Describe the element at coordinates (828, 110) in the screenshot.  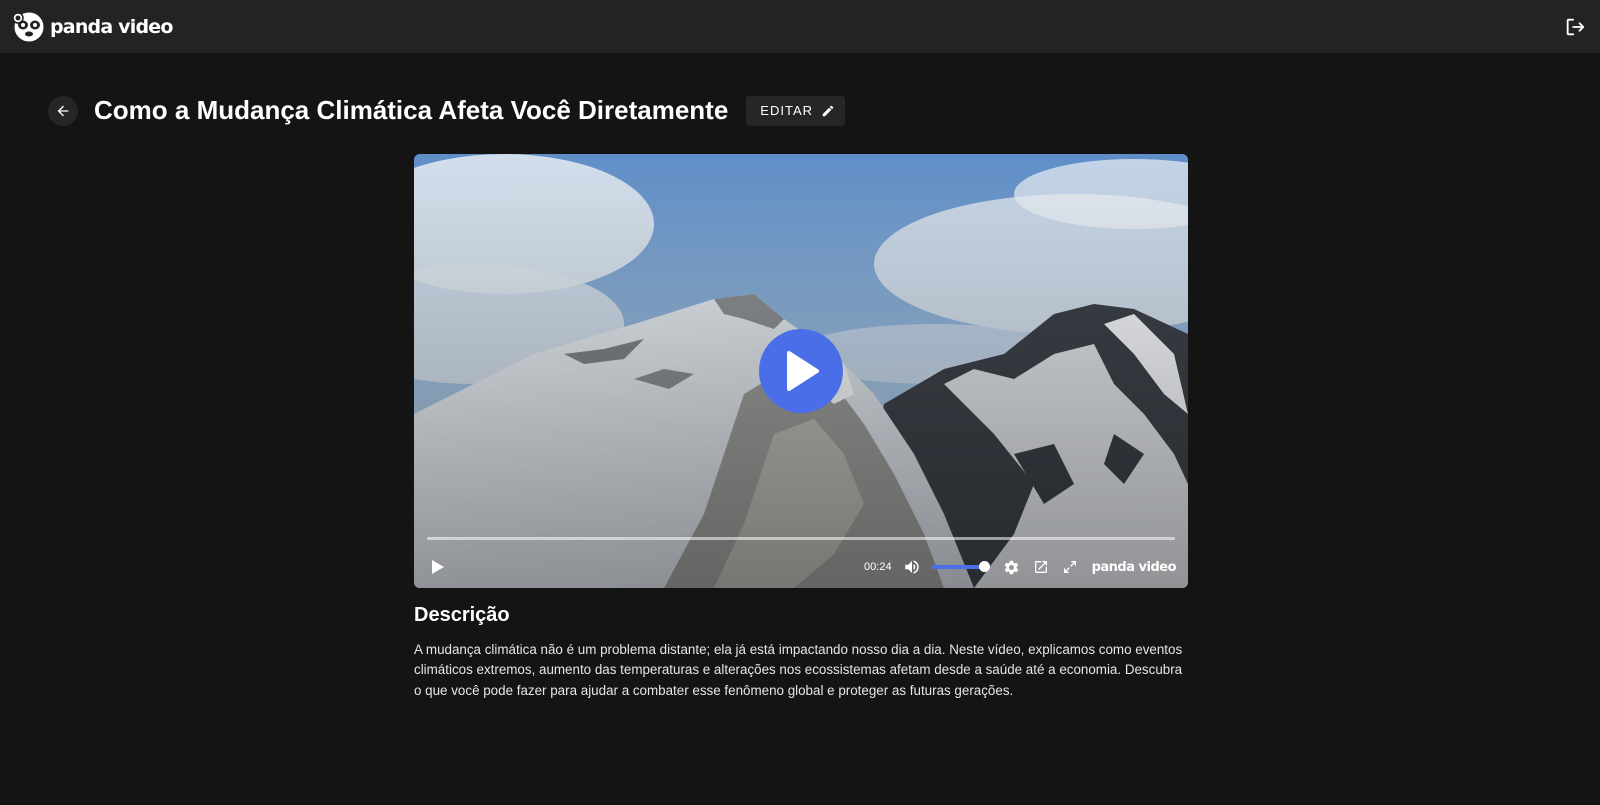
I see `pencil-icon` at that location.